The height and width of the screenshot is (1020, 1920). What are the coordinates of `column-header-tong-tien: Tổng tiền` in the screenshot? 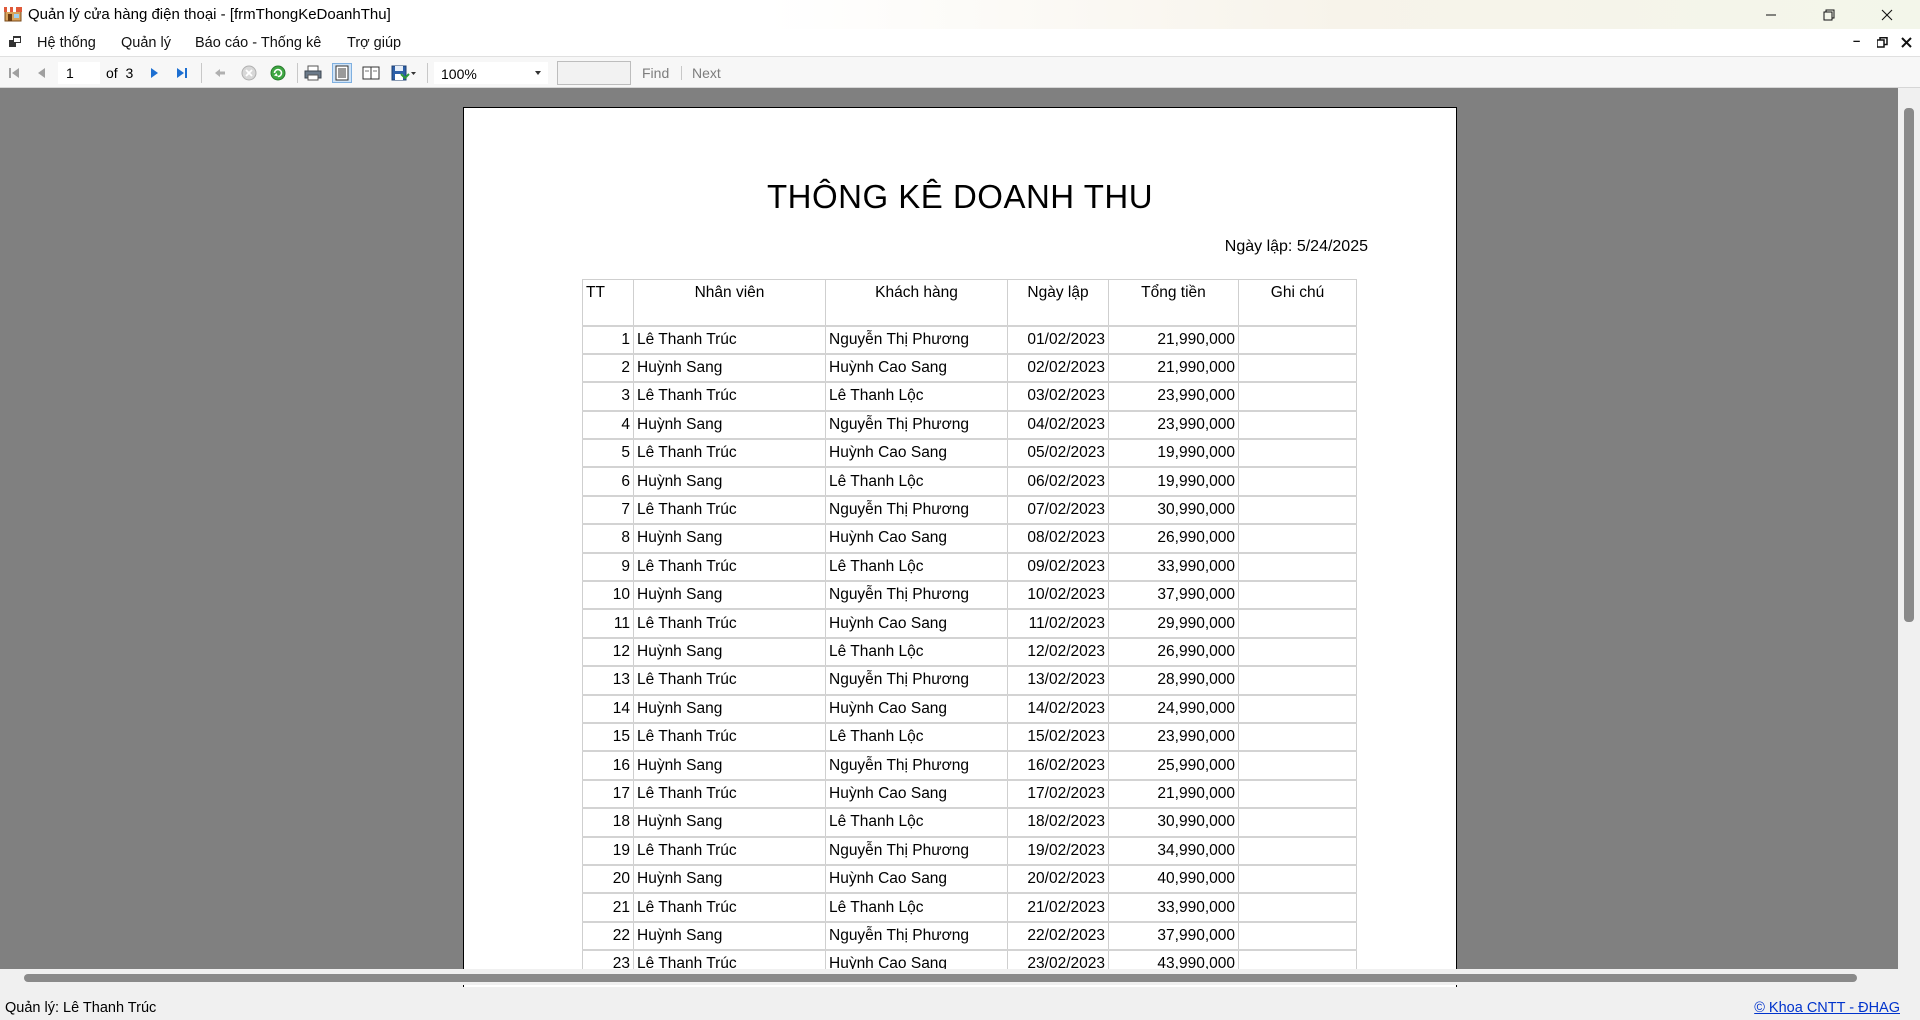 It's located at (1173, 303).